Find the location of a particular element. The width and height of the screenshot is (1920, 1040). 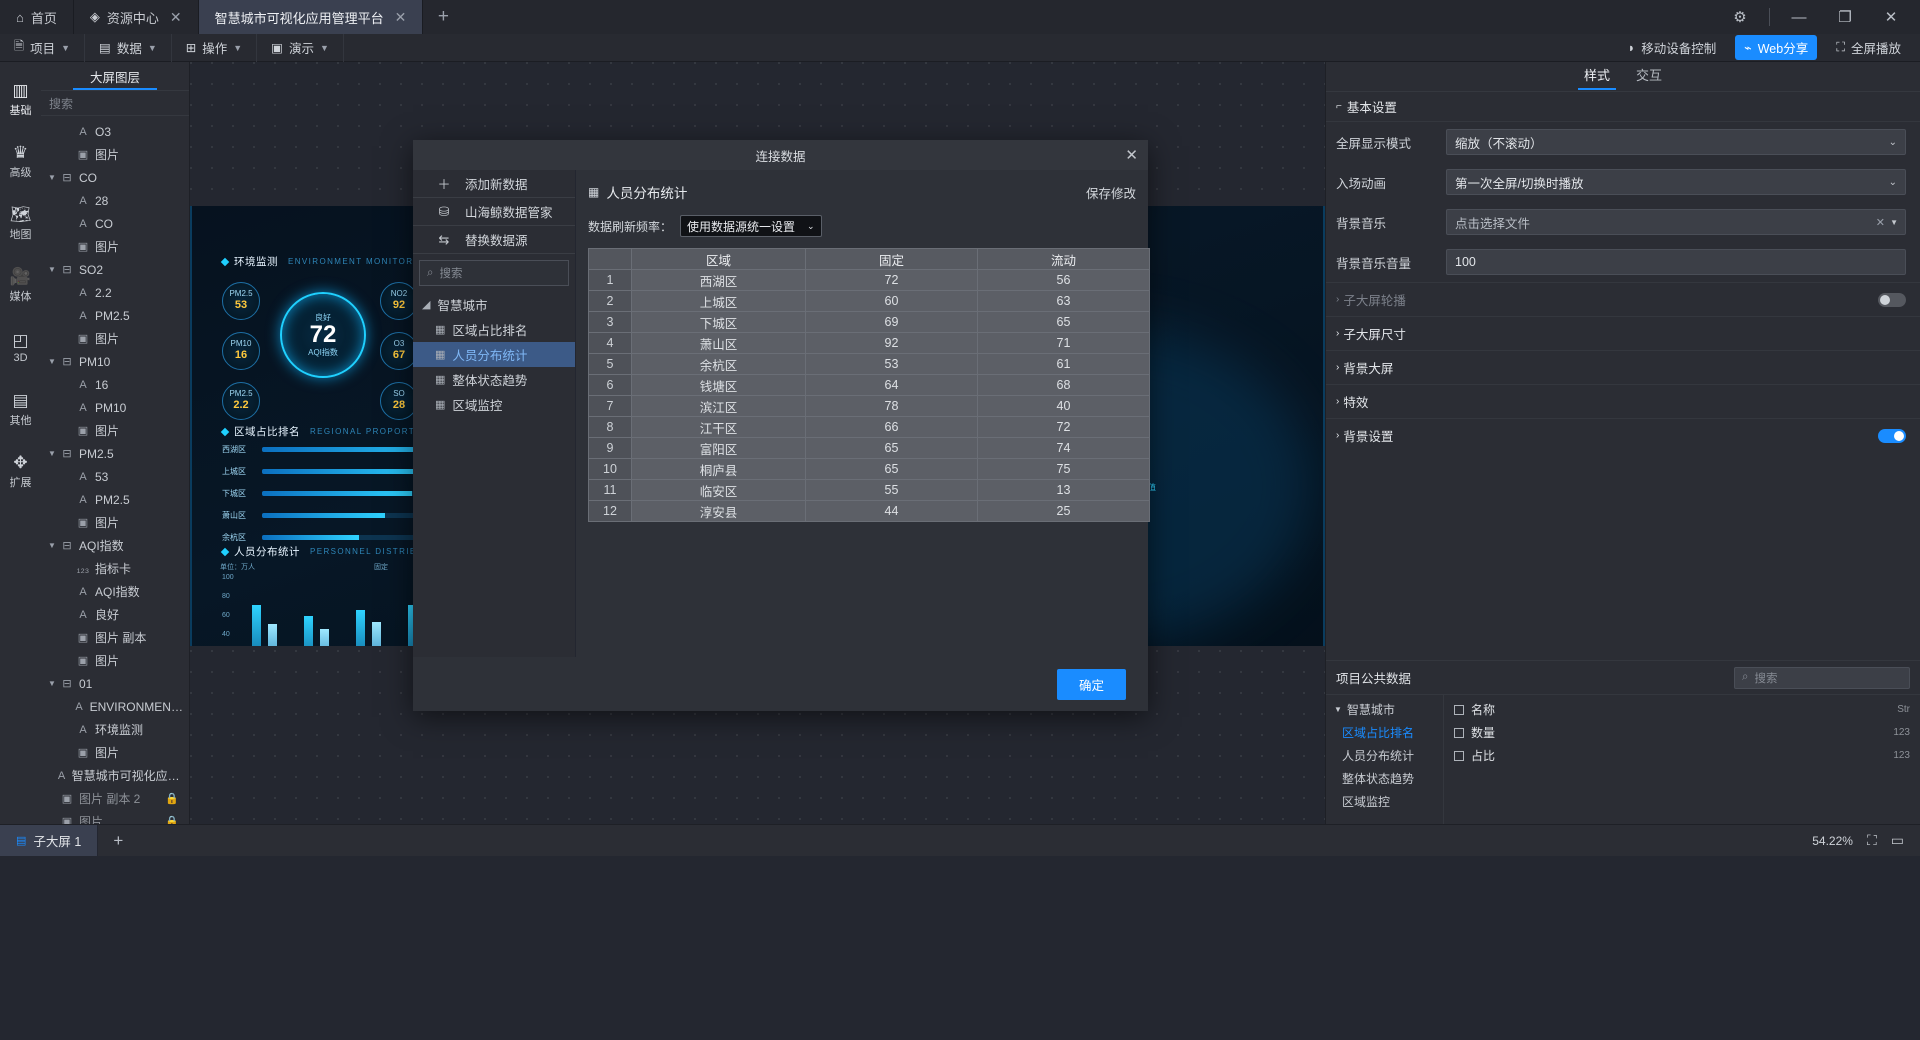

table-cell: 55 is located at coordinates (891, 490).